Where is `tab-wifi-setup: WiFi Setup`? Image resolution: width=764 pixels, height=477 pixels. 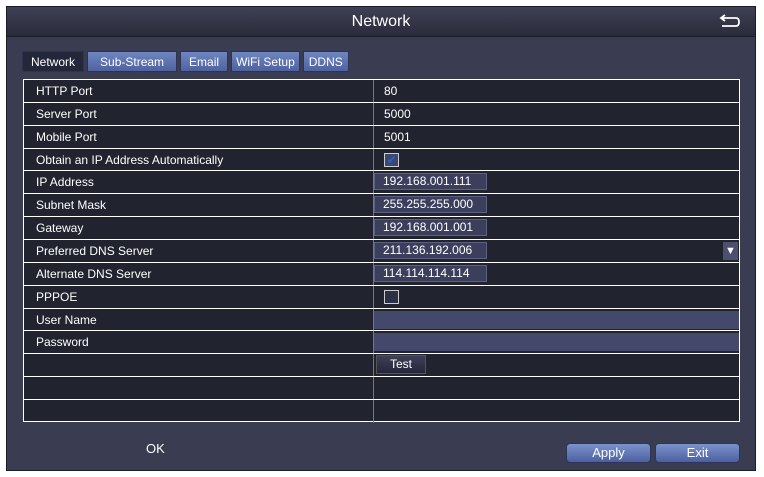
tab-wifi-setup: WiFi Setup is located at coordinates (265, 61).